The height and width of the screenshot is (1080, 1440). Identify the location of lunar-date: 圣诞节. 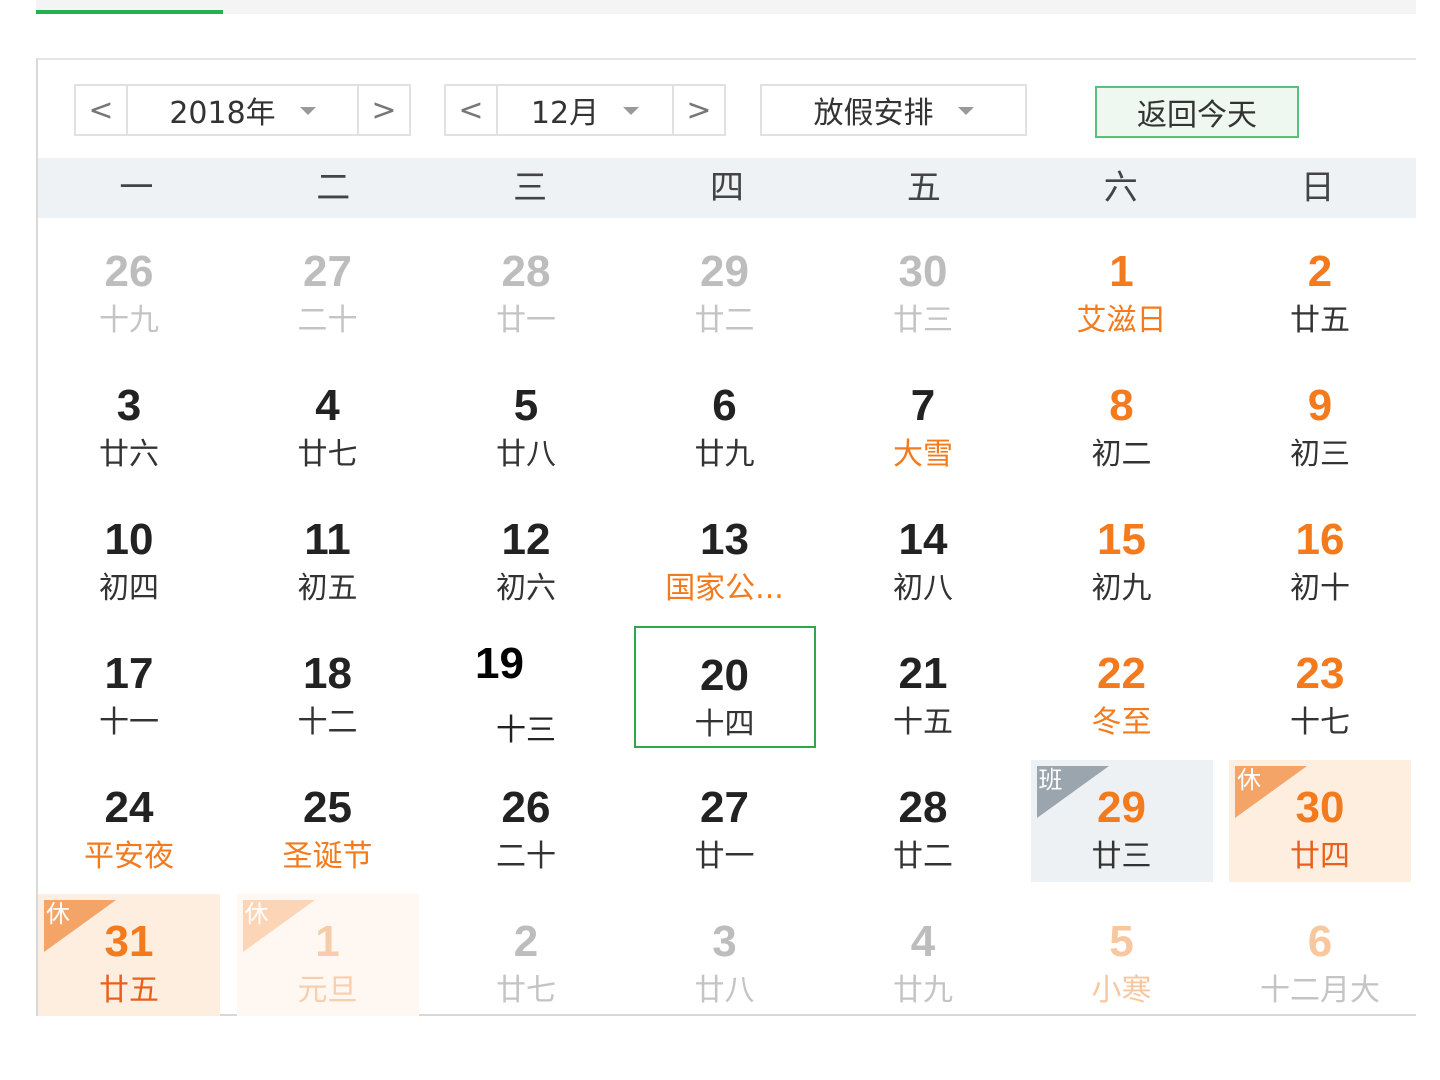
(327, 856).